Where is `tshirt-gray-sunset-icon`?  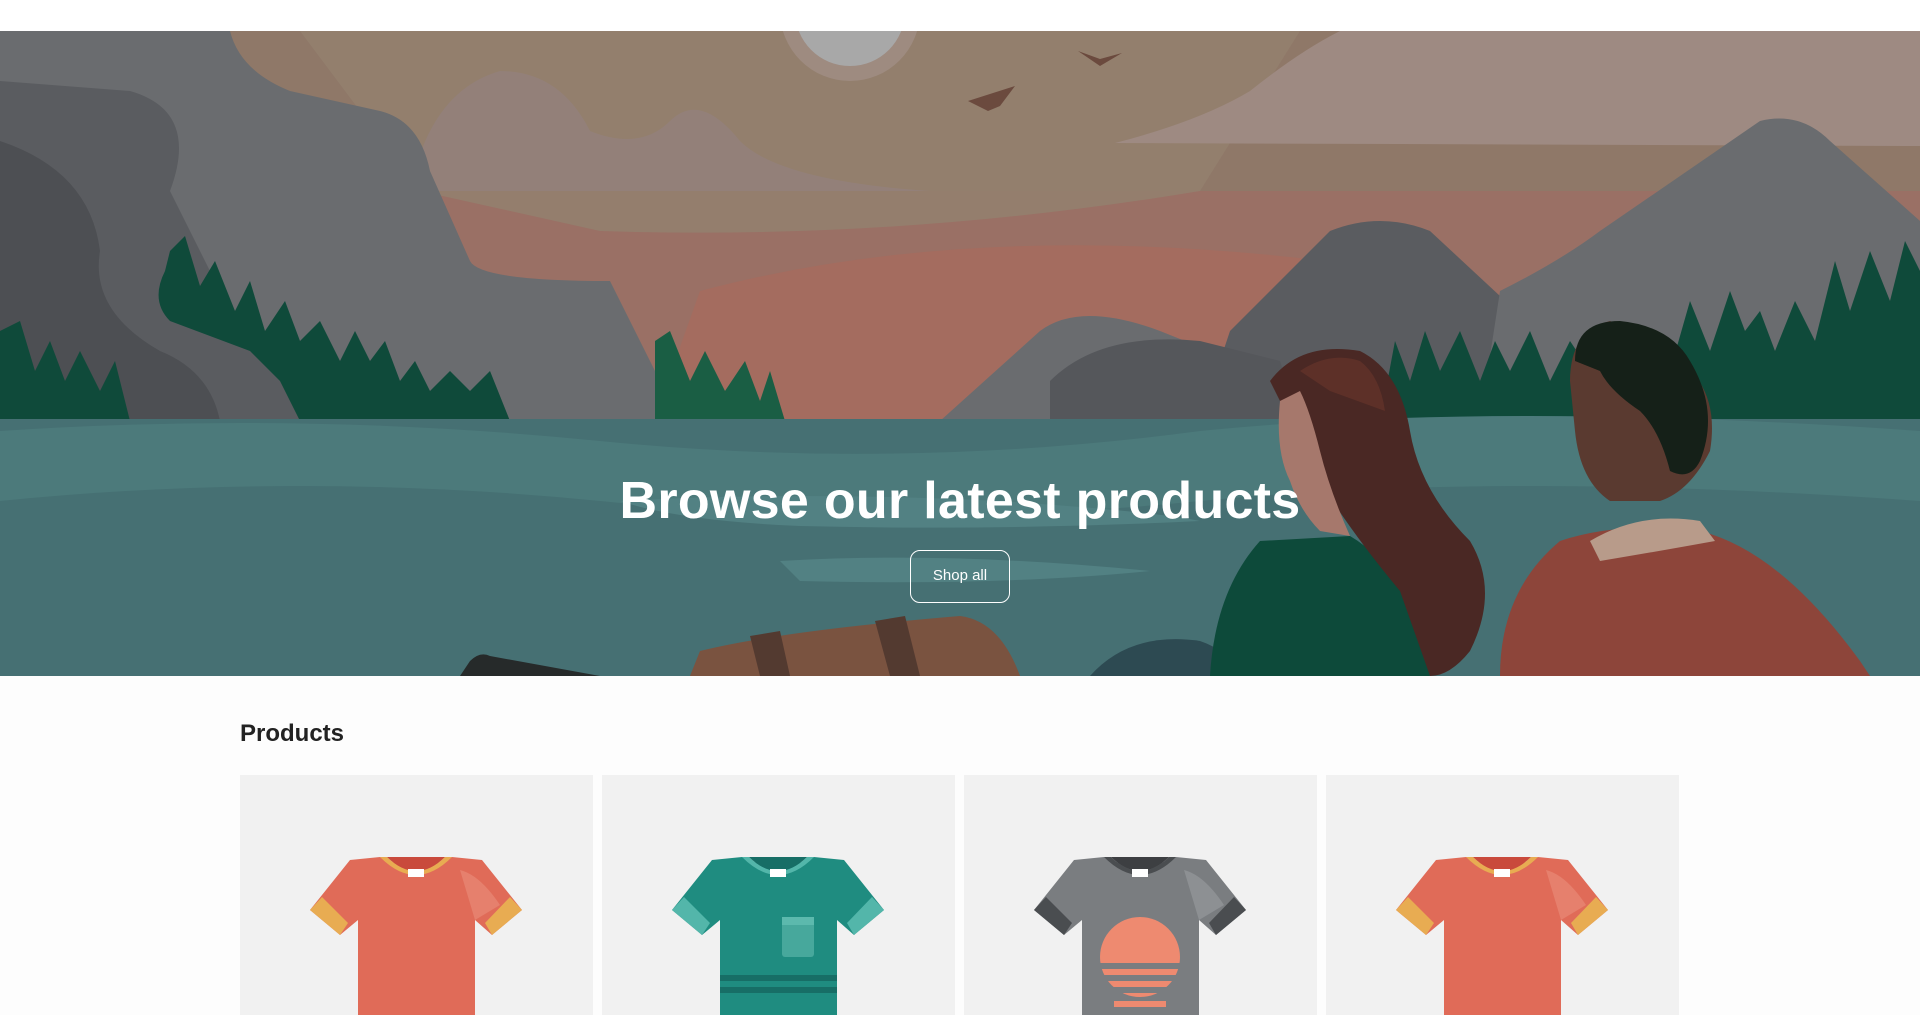 tshirt-gray-sunset-icon is located at coordinates (1140, 936).